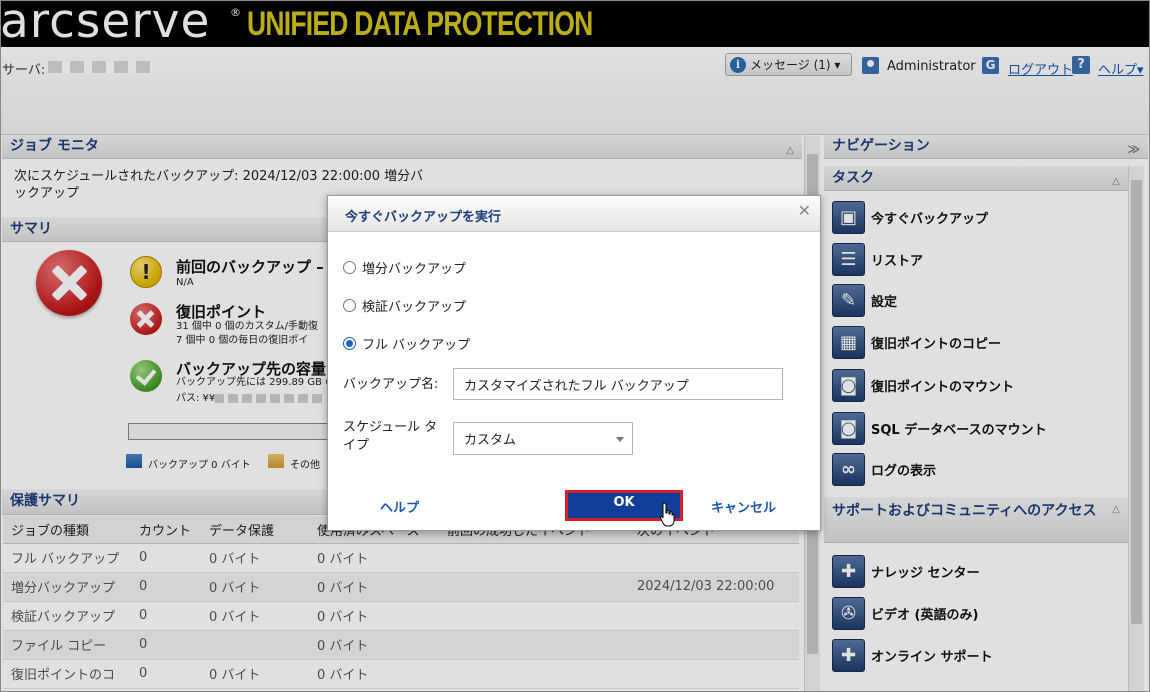 The height and width of the screenshot is (692, 1150). What do you see at coordinates (423, 217) in the screenshot?
I see `dialog-title: 今すぐバックアップを実行` at bounding box center [423, 217].